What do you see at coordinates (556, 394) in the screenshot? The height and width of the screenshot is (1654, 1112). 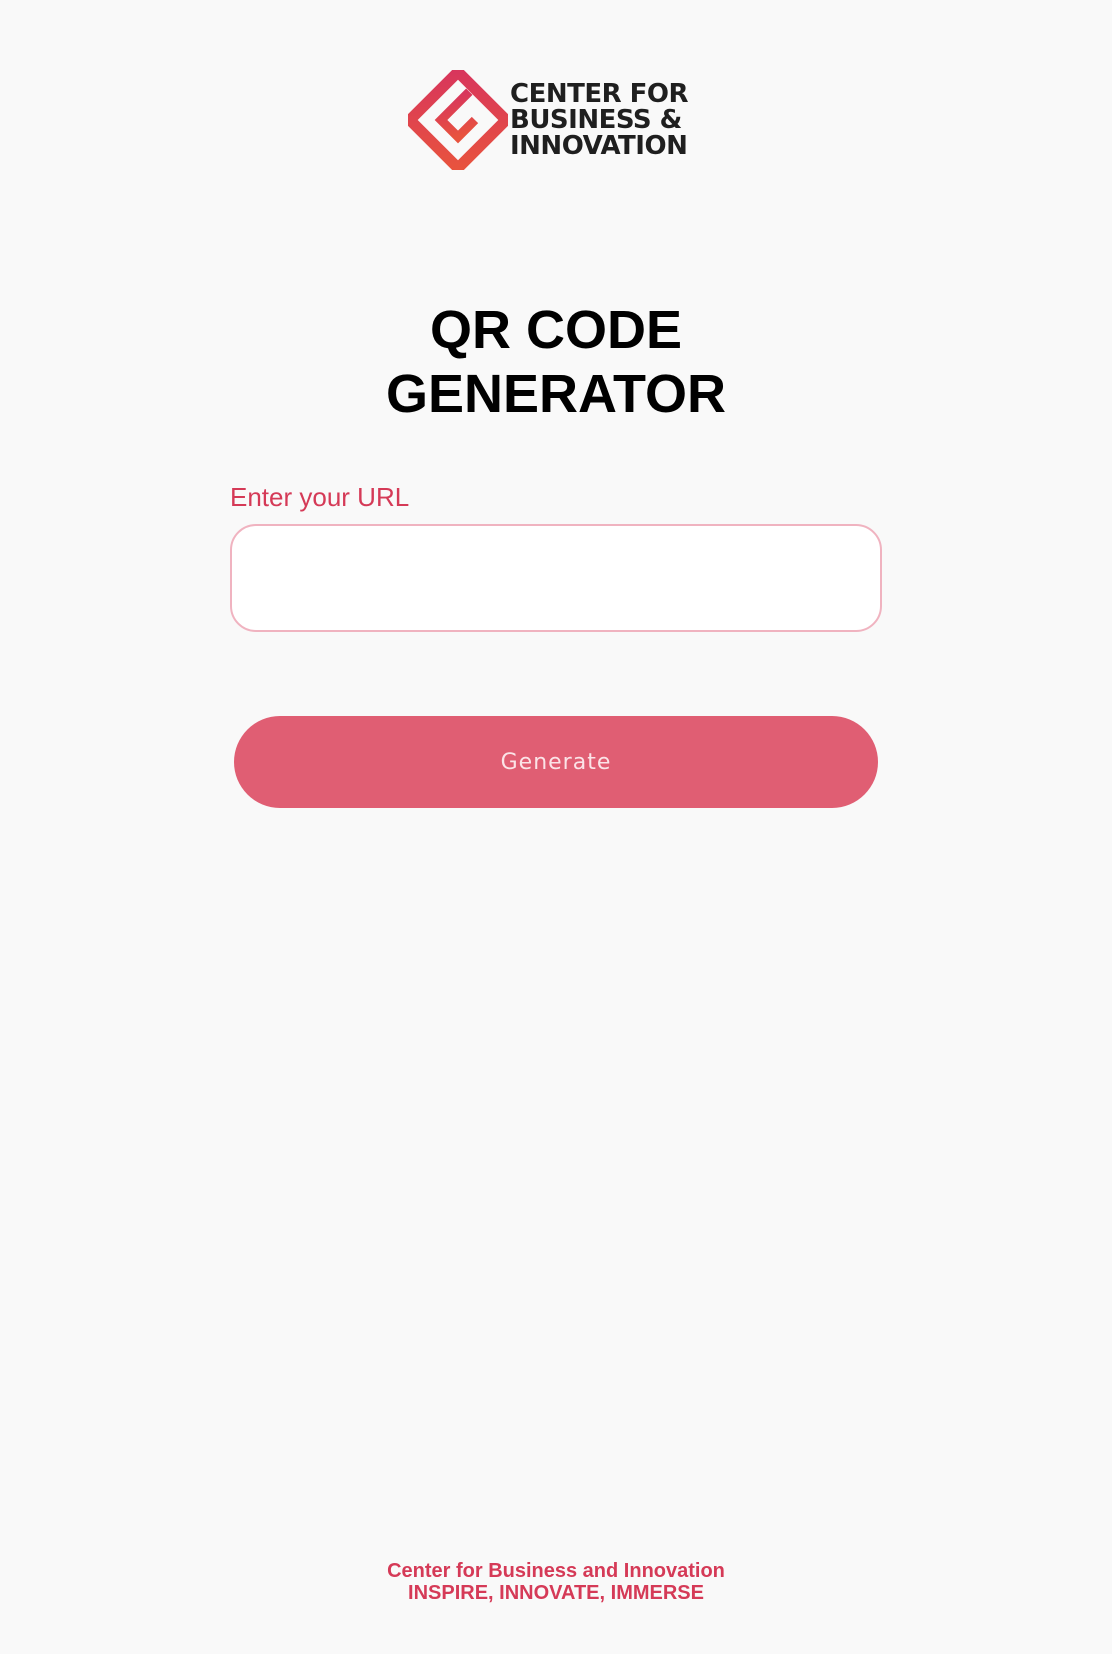 I see `page-title-line2: GENERATOR` at bounding box center [556, 394].